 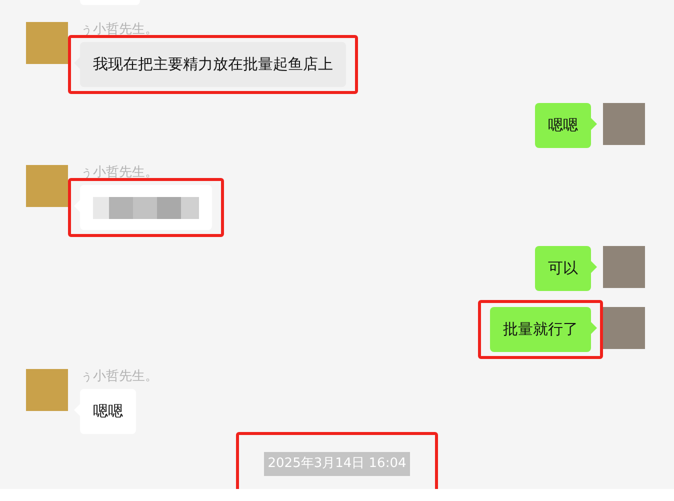 What do you see at coordinates (540, 329) in the screenshot?
I see `message-text: 批量就行了` at bounding box center [540, 329].